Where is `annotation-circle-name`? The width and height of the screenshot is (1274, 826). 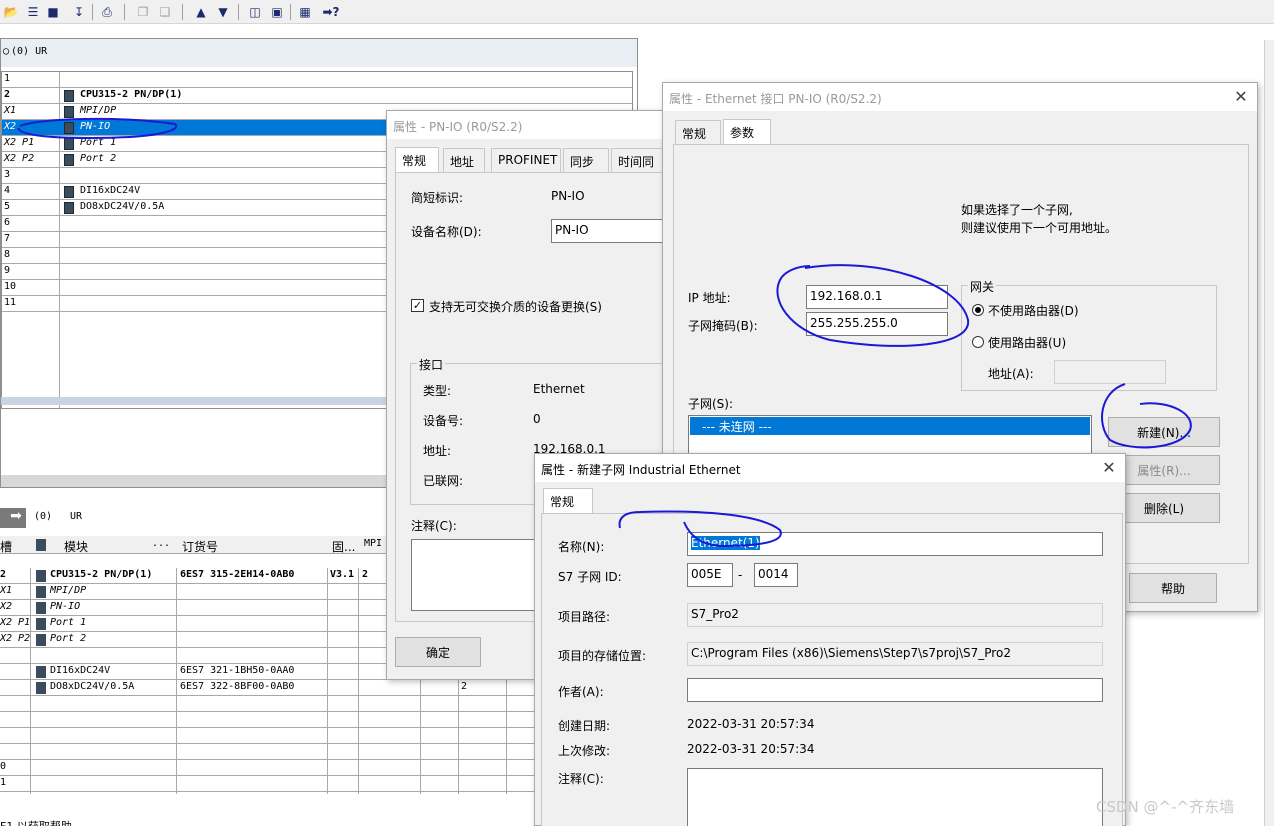
annotation-circle-name is located at coordinates (700, 529).